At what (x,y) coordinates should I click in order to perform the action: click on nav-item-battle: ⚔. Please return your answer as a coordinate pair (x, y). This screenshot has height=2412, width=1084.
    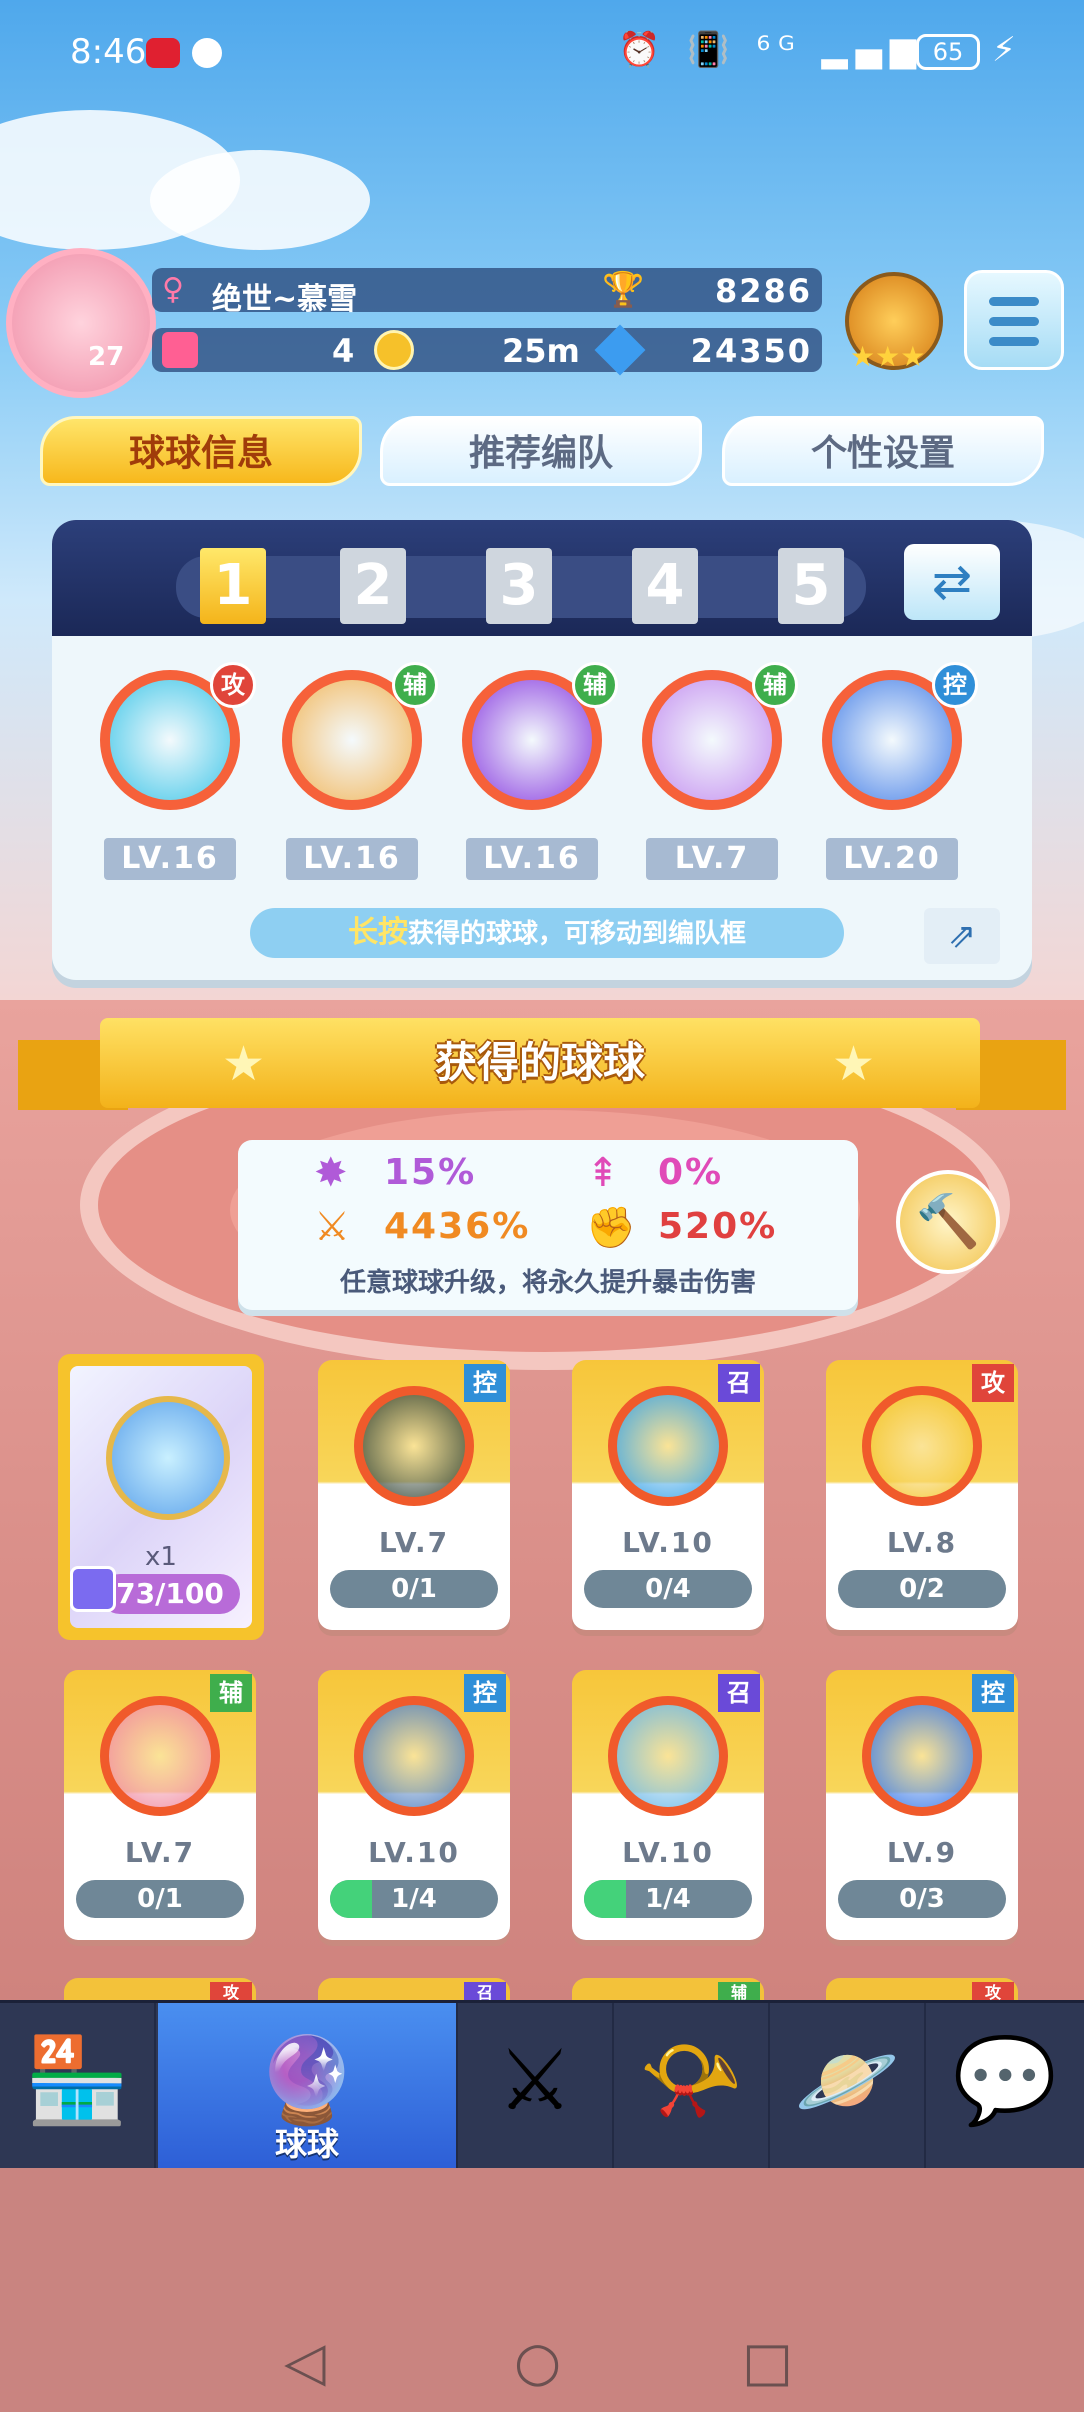
    Looking at the image, I should click on (536, 2087).